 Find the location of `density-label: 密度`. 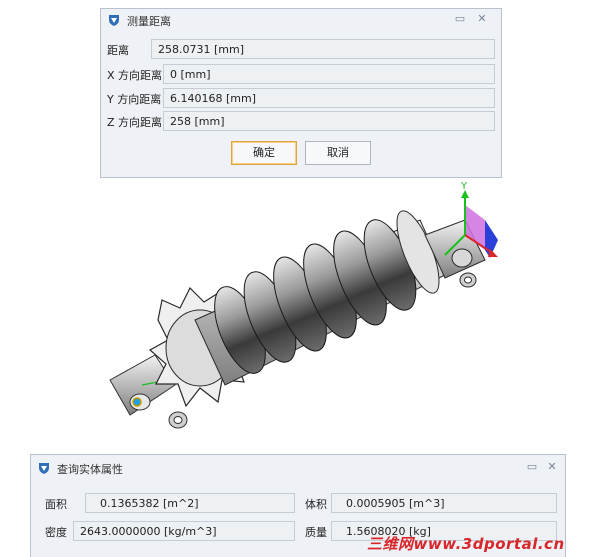

density-label: 密度 is located at coordinates (56, 532).